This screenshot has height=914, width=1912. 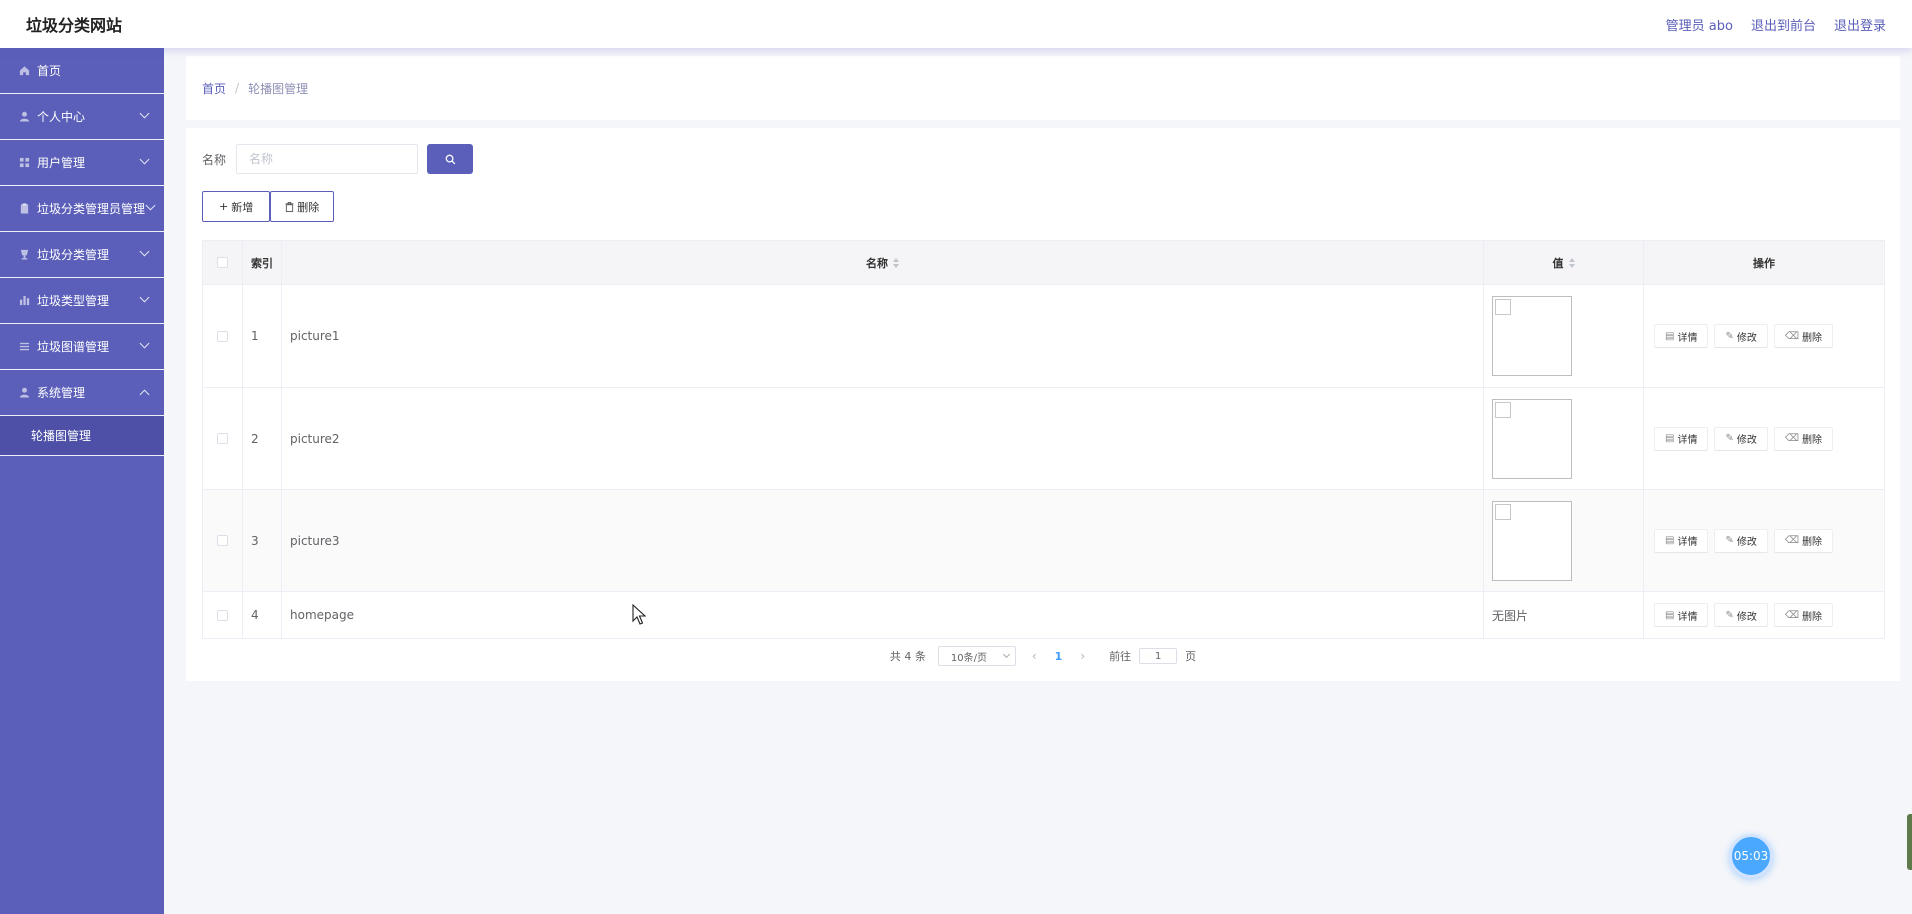 What do you see at coordinates (242, 207) in the screenshot?
I see `add-button-label: 新增` at bounding box center [242, 207].